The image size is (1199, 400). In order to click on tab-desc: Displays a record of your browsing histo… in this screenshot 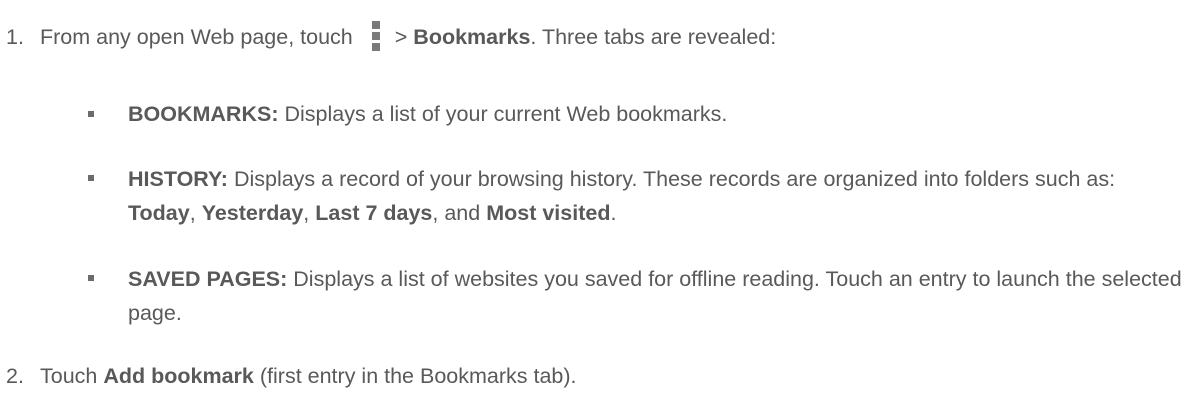, I will do `click(674, 179)`.